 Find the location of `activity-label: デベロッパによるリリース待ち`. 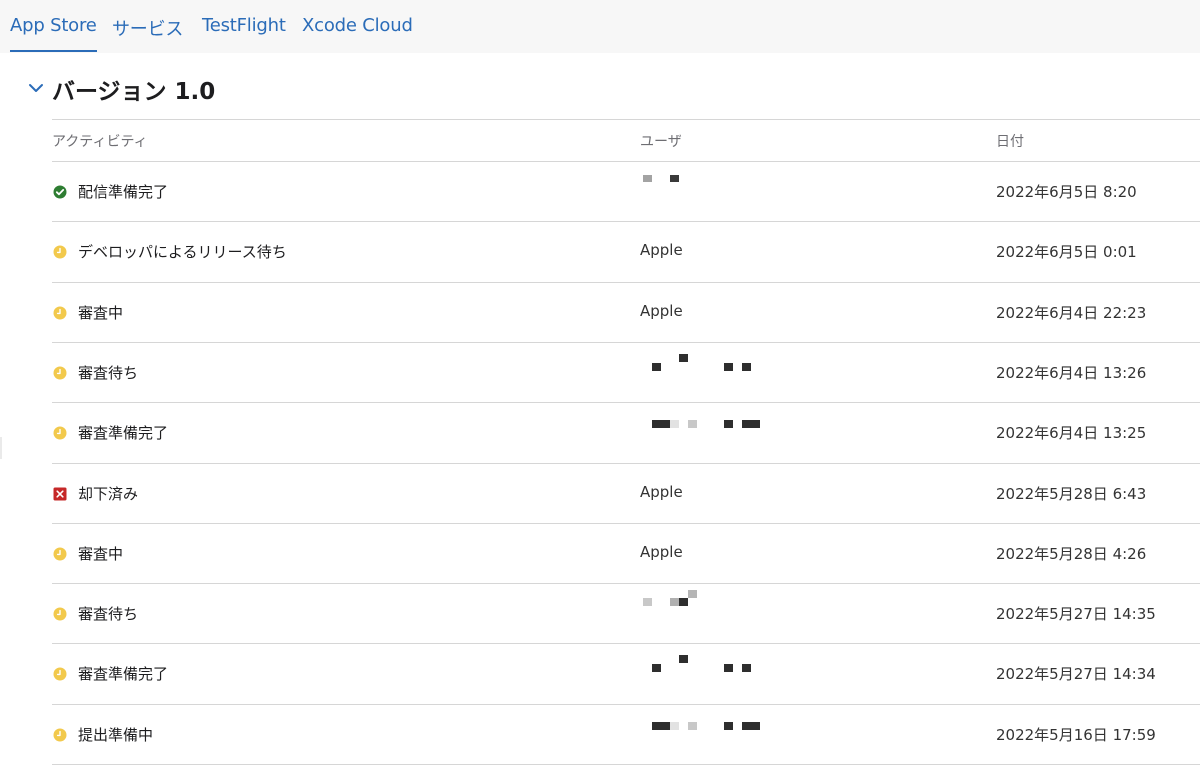

activity-label: デベロッパによるリリース待ち is located at coordinates (182, 252).